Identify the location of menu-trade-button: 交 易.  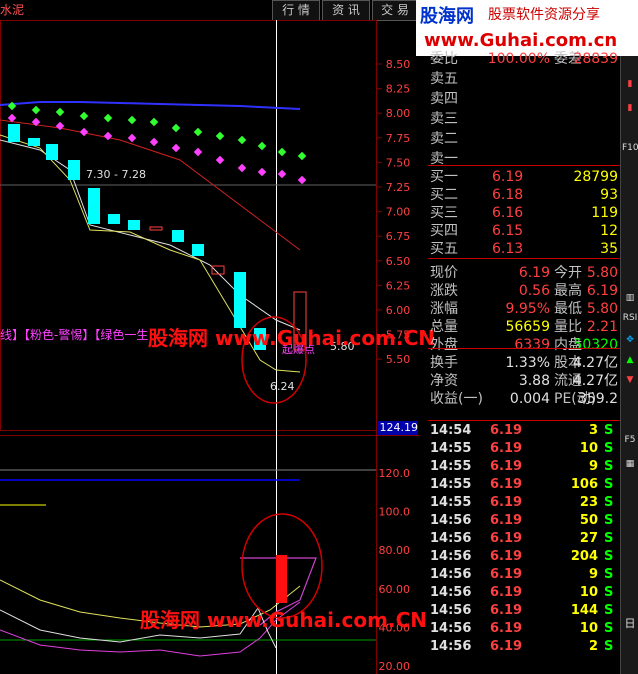
(395, 10).